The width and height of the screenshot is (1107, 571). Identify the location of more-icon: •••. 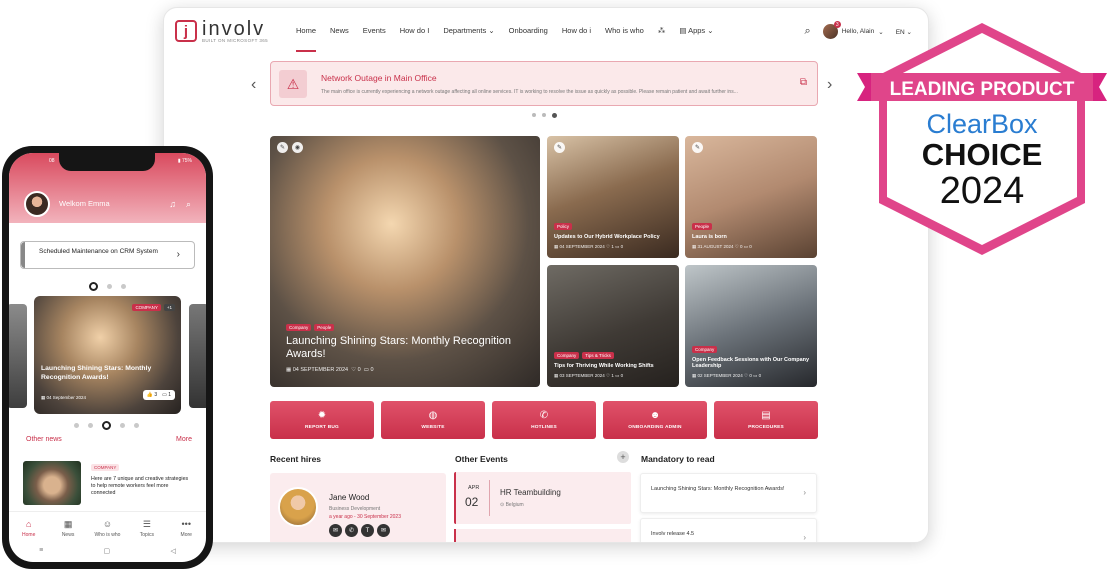
(186, 523).